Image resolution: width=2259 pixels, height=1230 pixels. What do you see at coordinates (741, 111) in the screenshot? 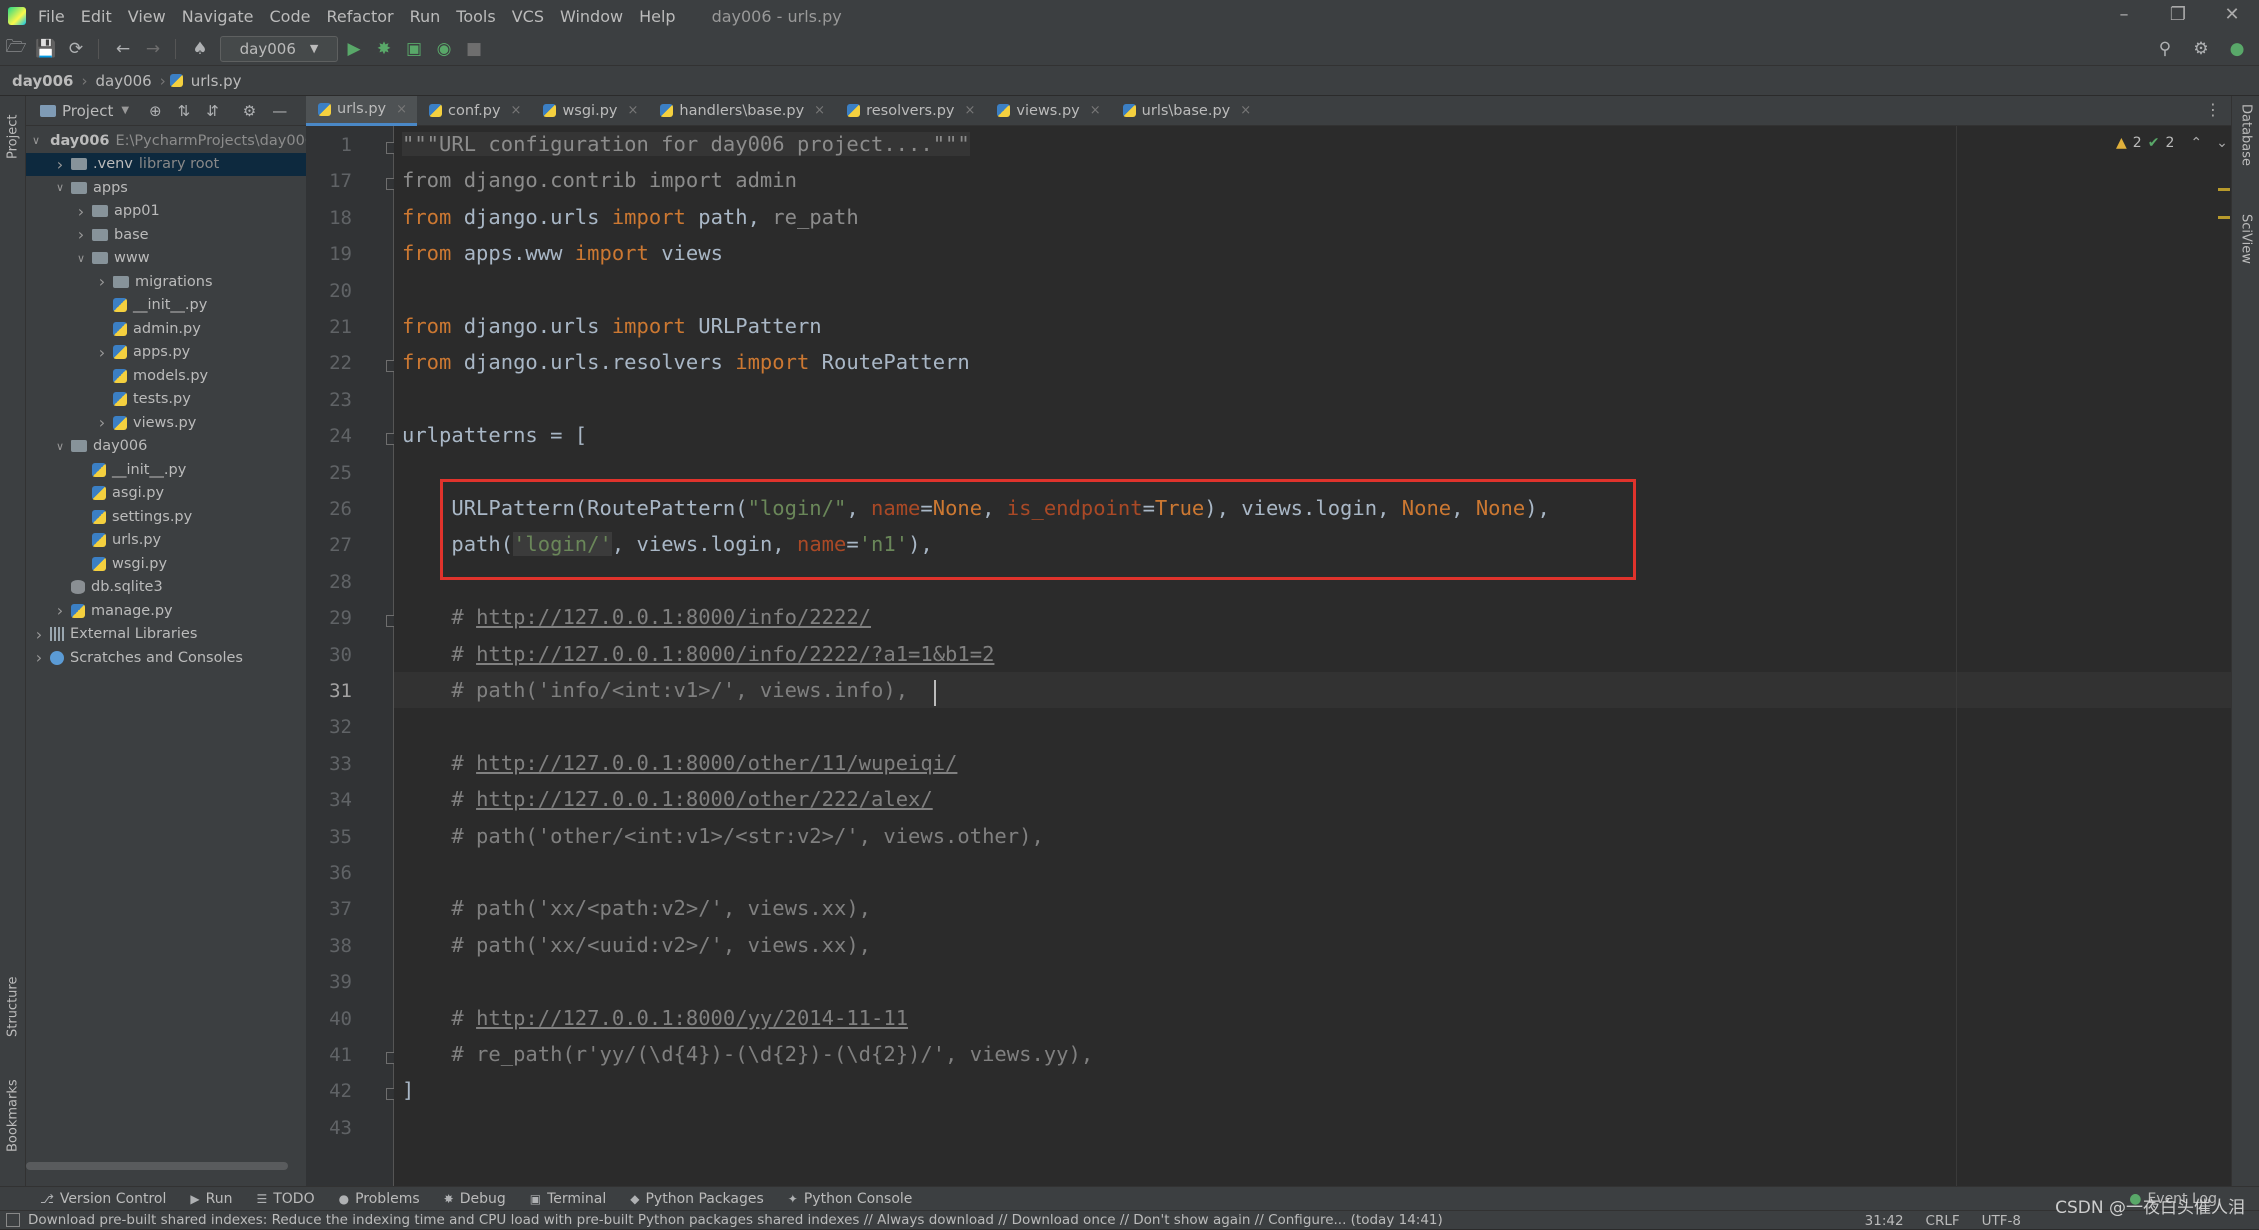
I see `editor-tab: handlers\base.py ×` at bounding box center [741, 111].